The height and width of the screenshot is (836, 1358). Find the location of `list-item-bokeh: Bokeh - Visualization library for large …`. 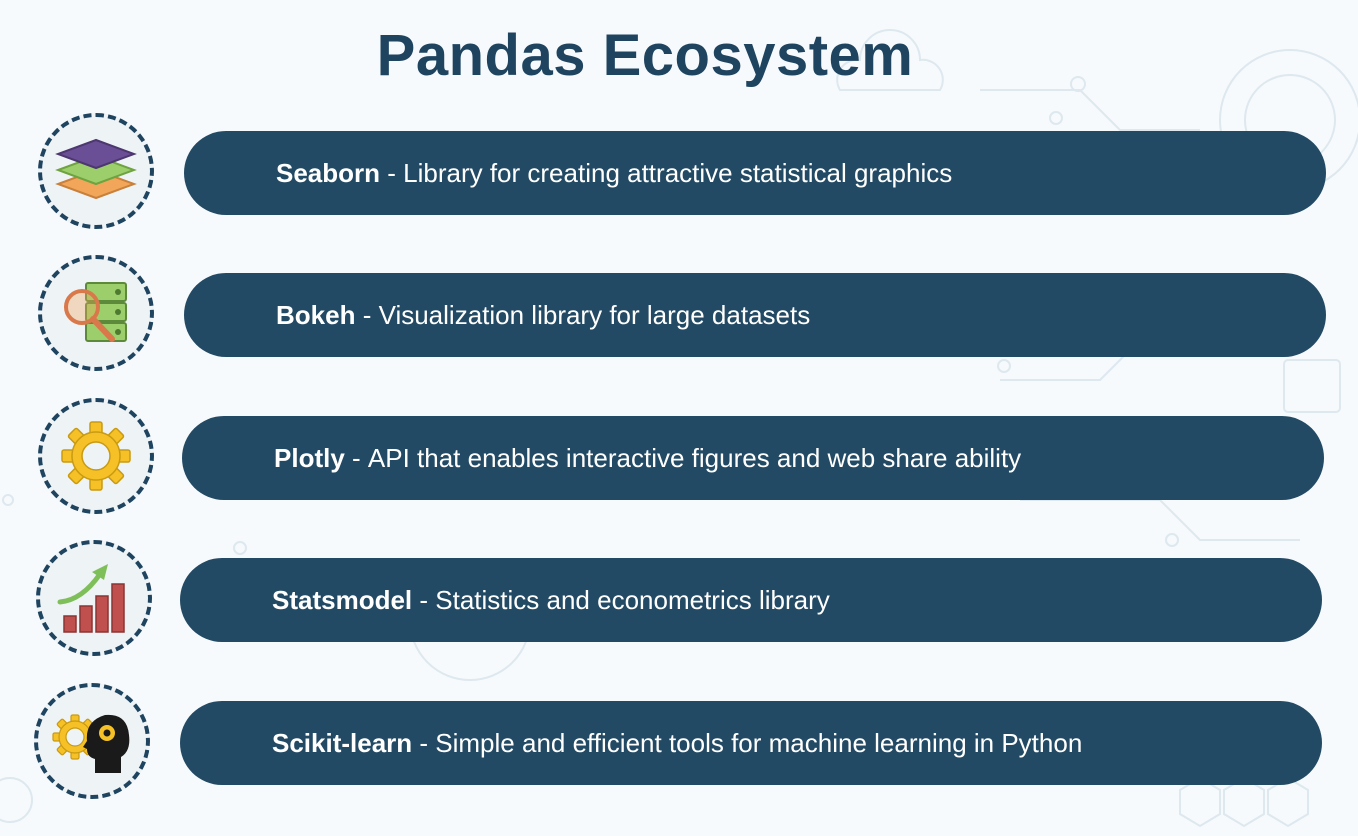

list-item-bokeh: Bokeh - Visualization library for large … is located at coordinates (679, 317).